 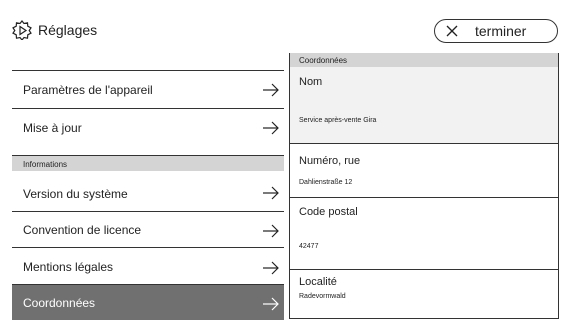 I want to click on field-label: Localité, so click(x=318, y=282).